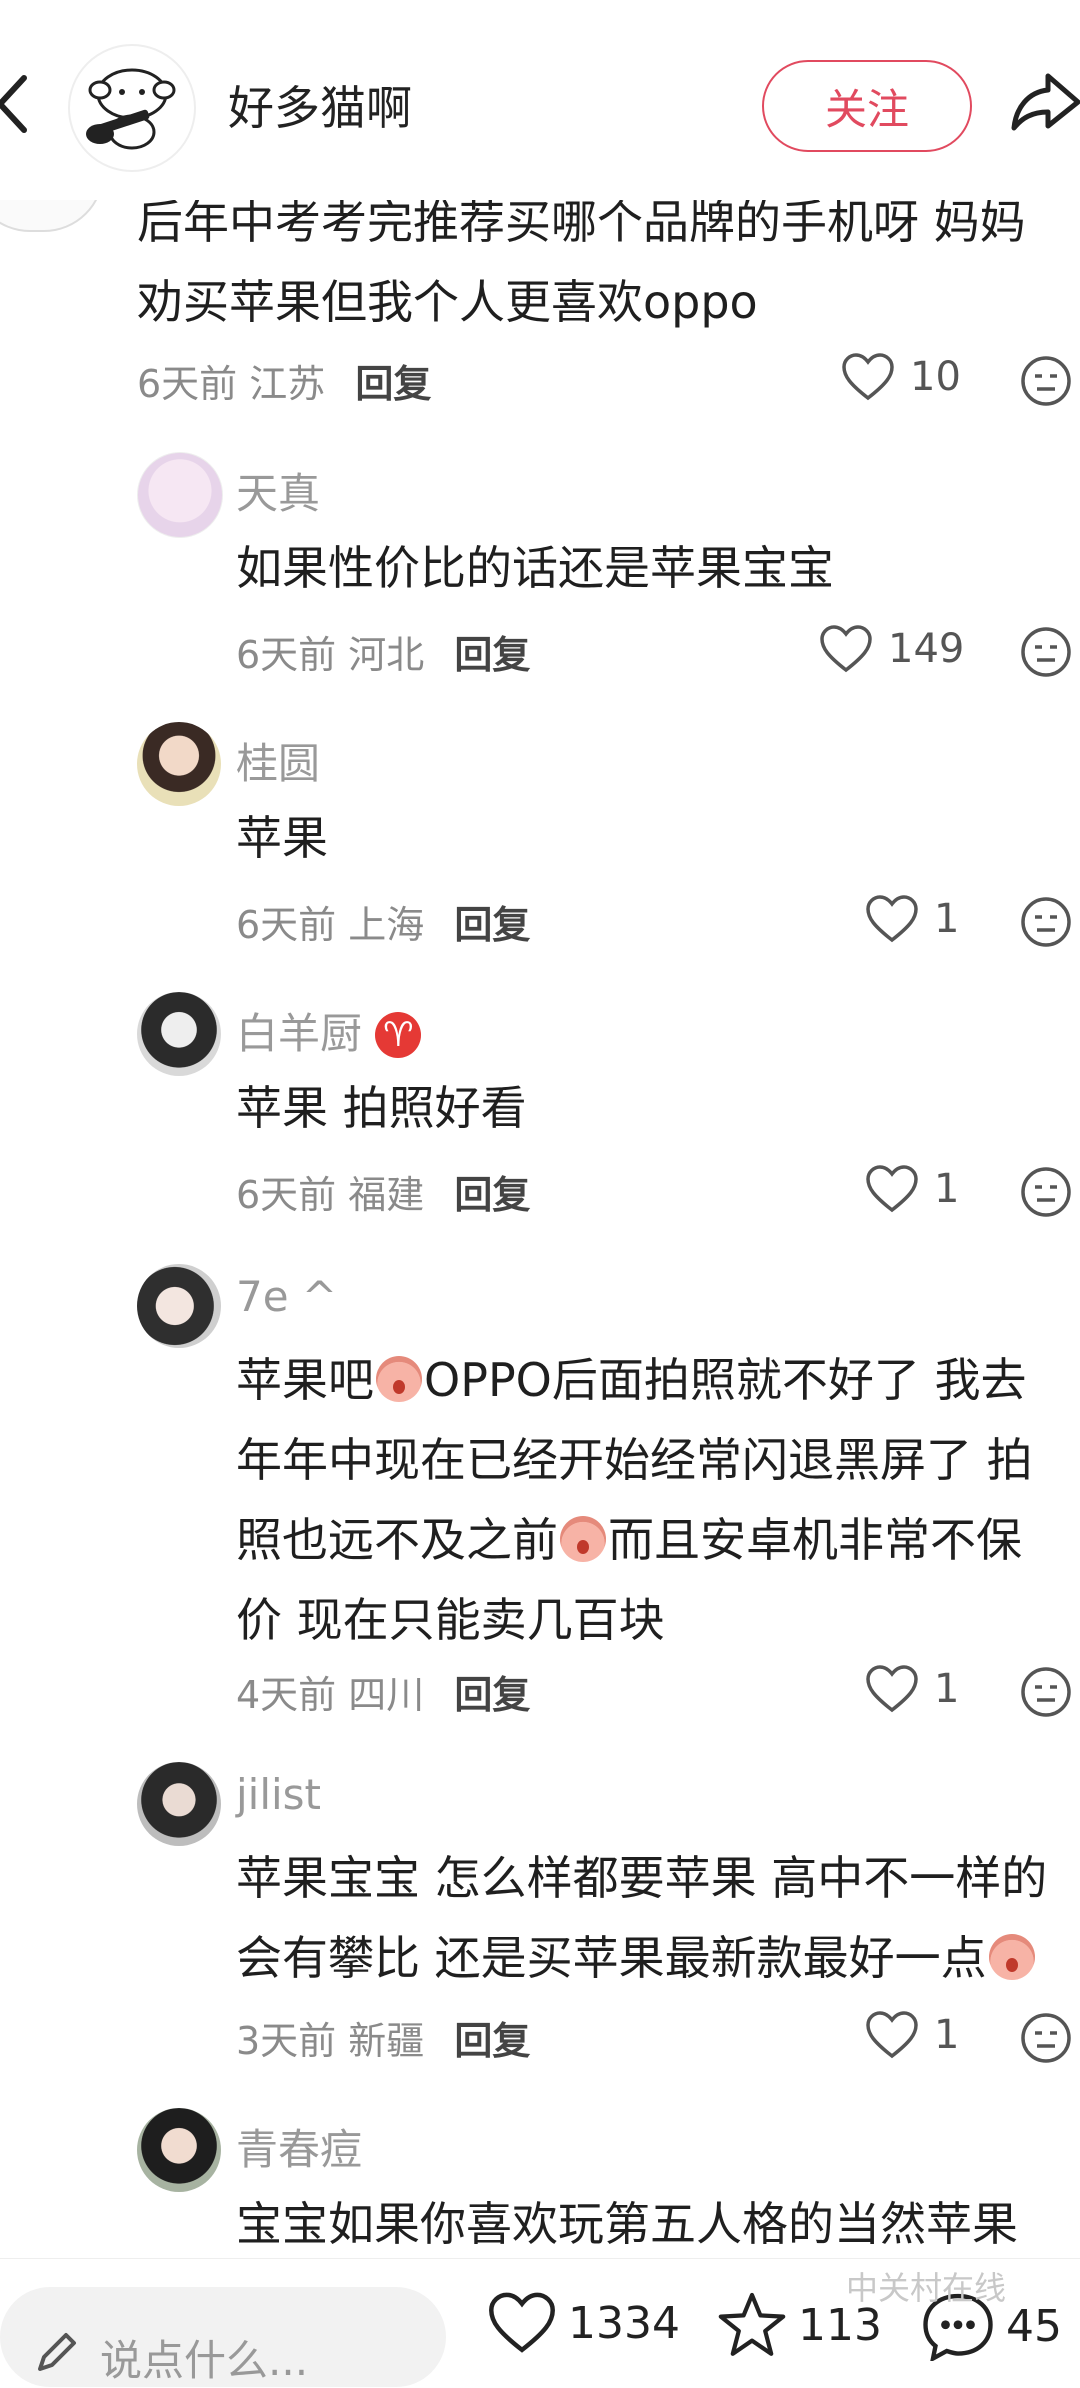 Image resolution: width=1080 pixels, height=2388 pixels. I want to click on watermark: 中关村在线, so click(926, 2288).